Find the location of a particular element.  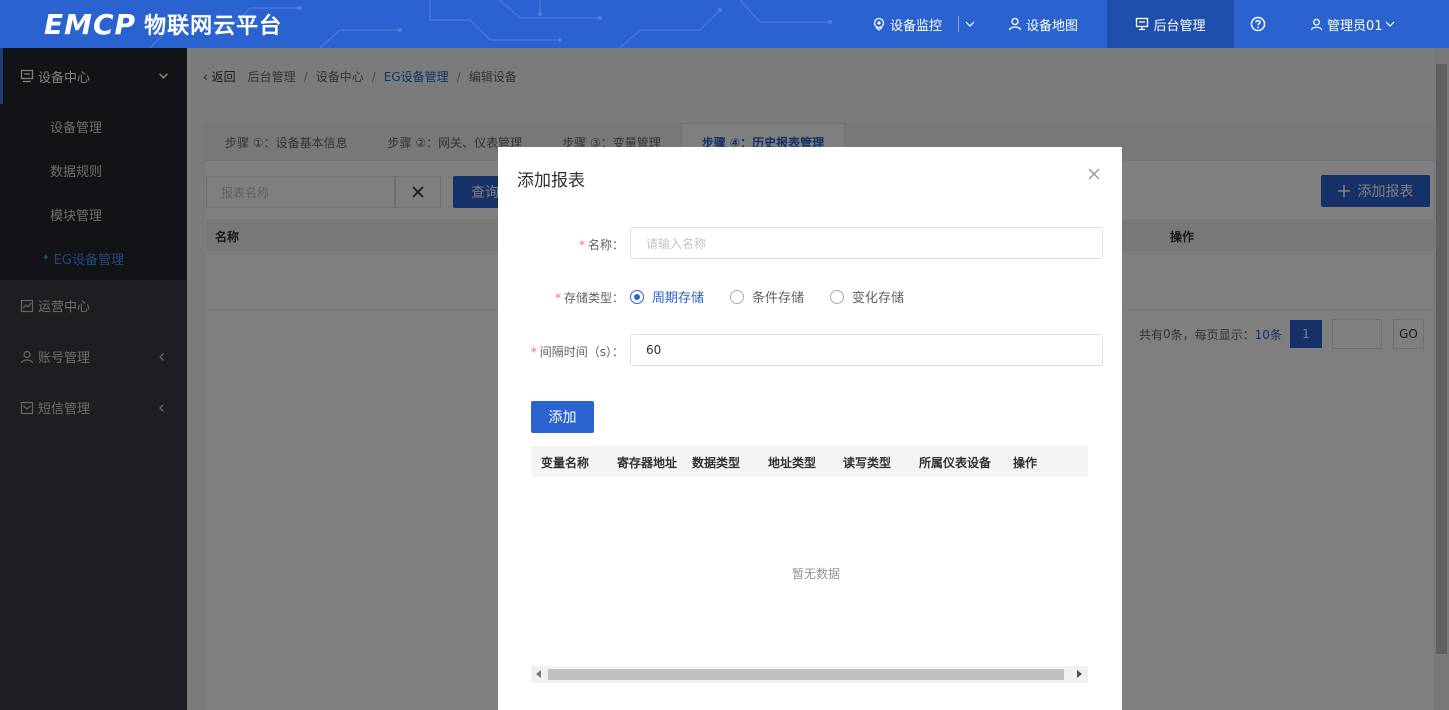

radio-label: 变化存储 is located at coordinates (878, 298).